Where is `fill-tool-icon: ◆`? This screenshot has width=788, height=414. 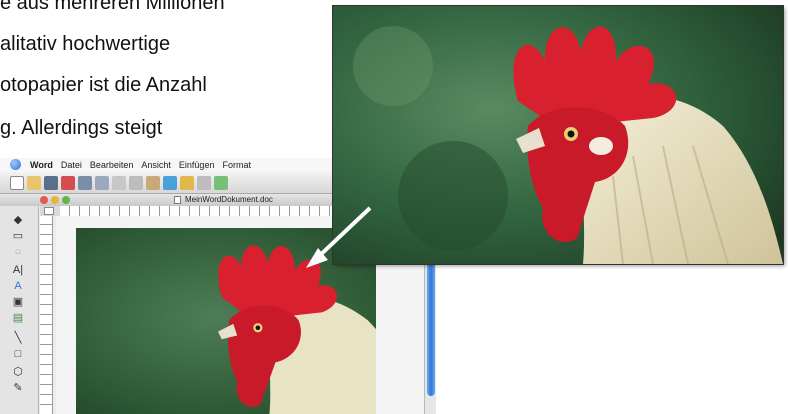 fill-tool-icon: ◆ is located at coordinates (18, 220).